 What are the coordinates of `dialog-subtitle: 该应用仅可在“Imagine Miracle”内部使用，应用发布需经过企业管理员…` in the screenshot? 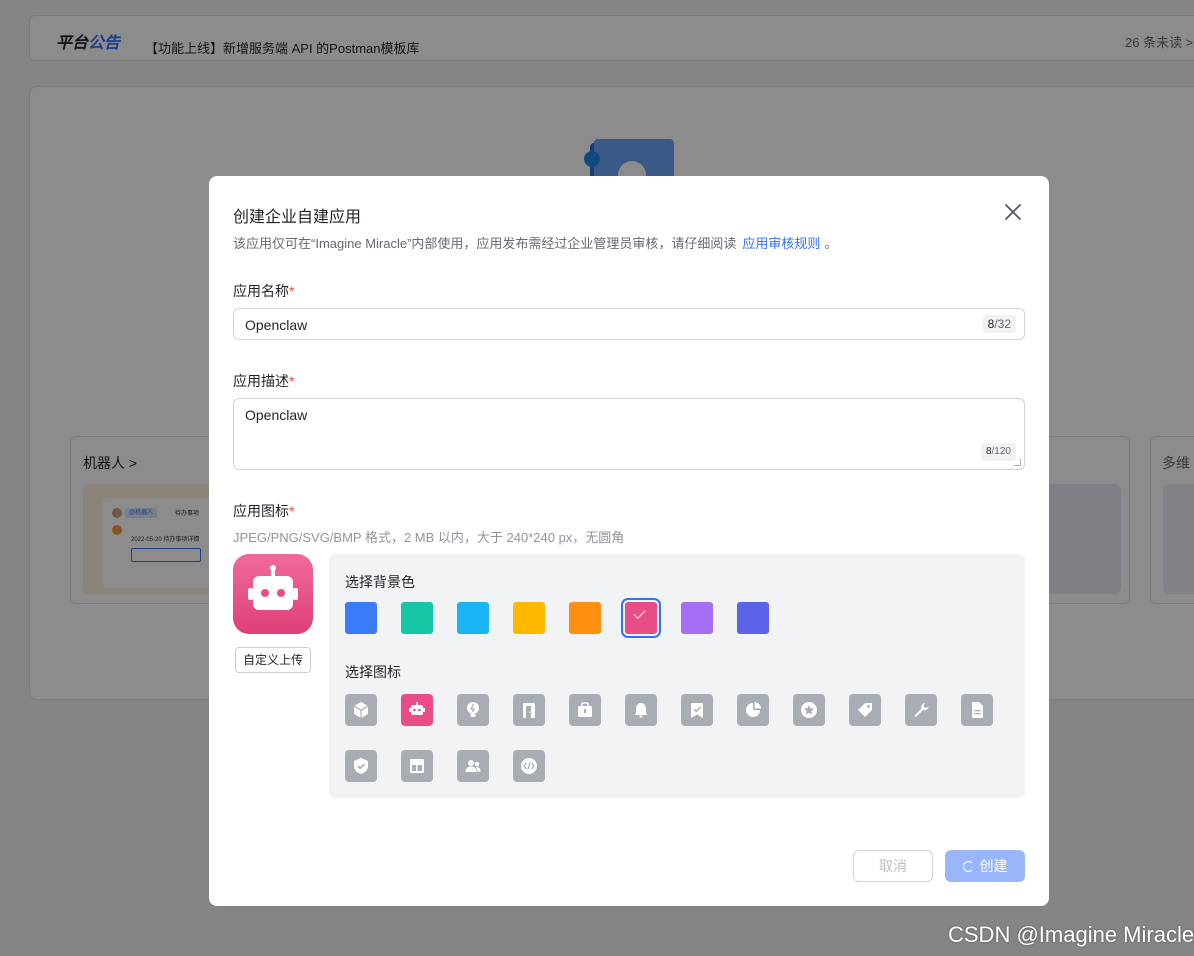 It's located at (535, 242).